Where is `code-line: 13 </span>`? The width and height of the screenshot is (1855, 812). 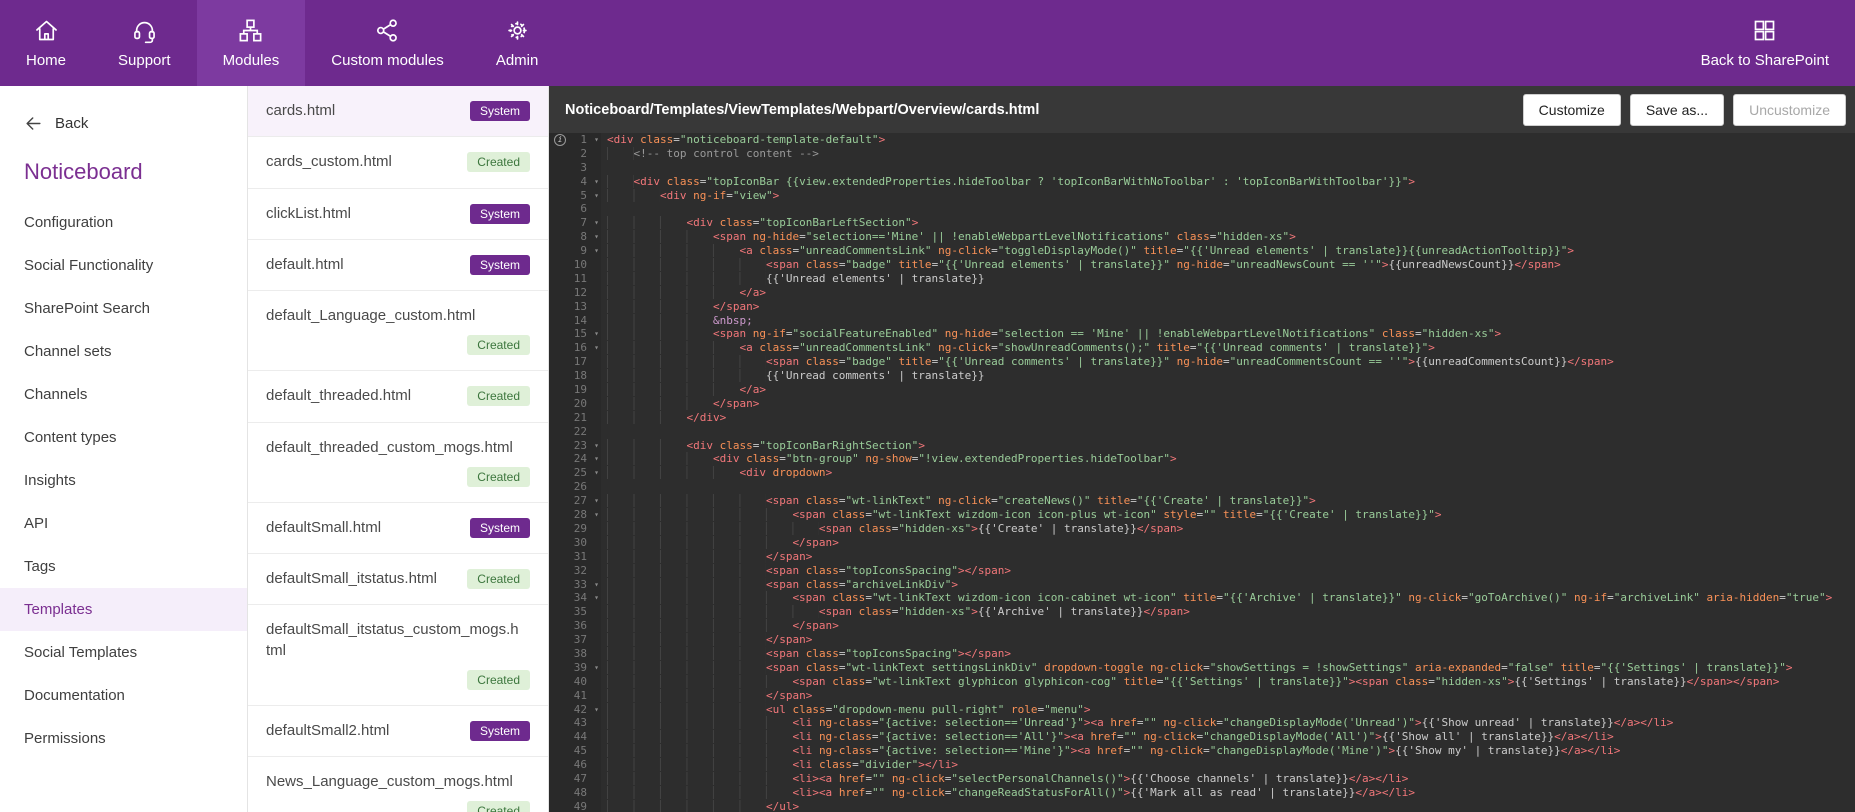
code-line: 13 </span> is located at coordinates (1202, 306).